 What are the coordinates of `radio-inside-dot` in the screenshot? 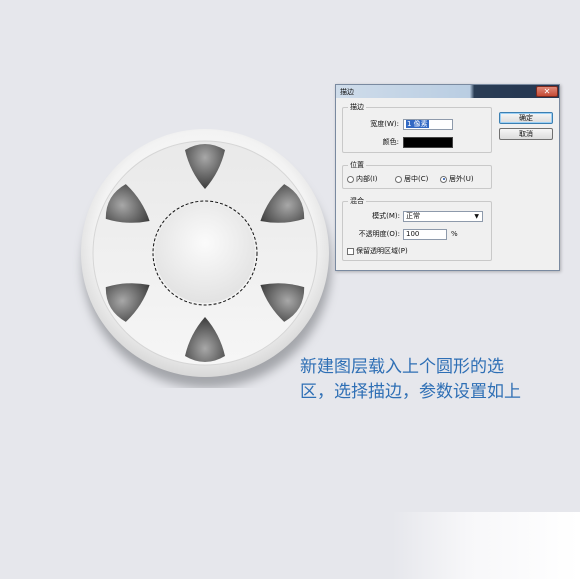 It's located at (350, 179).